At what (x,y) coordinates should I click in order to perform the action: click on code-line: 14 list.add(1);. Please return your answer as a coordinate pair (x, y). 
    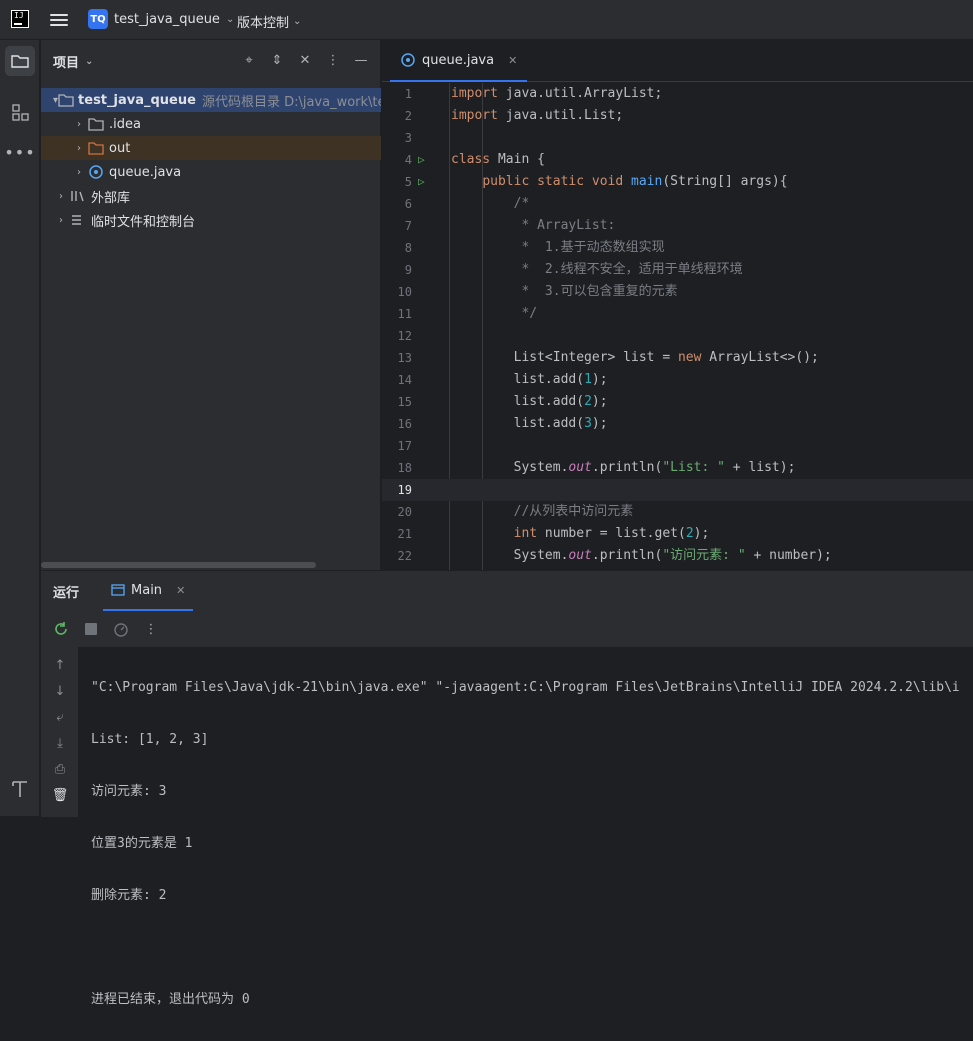
    Looking at the image, I should click on (677, 380).